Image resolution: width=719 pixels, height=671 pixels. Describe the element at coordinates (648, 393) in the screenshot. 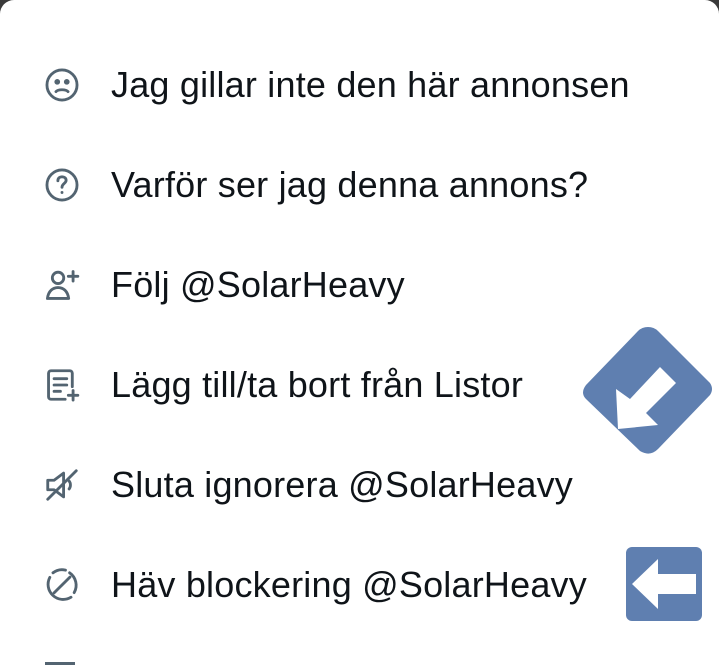

I see `down-left-arrow-icon` at that location.